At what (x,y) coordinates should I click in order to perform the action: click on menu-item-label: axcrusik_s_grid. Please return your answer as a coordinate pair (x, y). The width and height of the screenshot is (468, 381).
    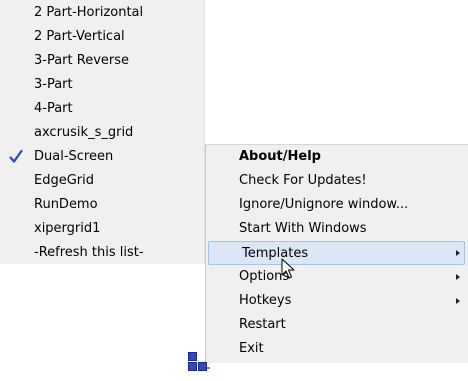
    Looking at the image, I should click on (84, 132).